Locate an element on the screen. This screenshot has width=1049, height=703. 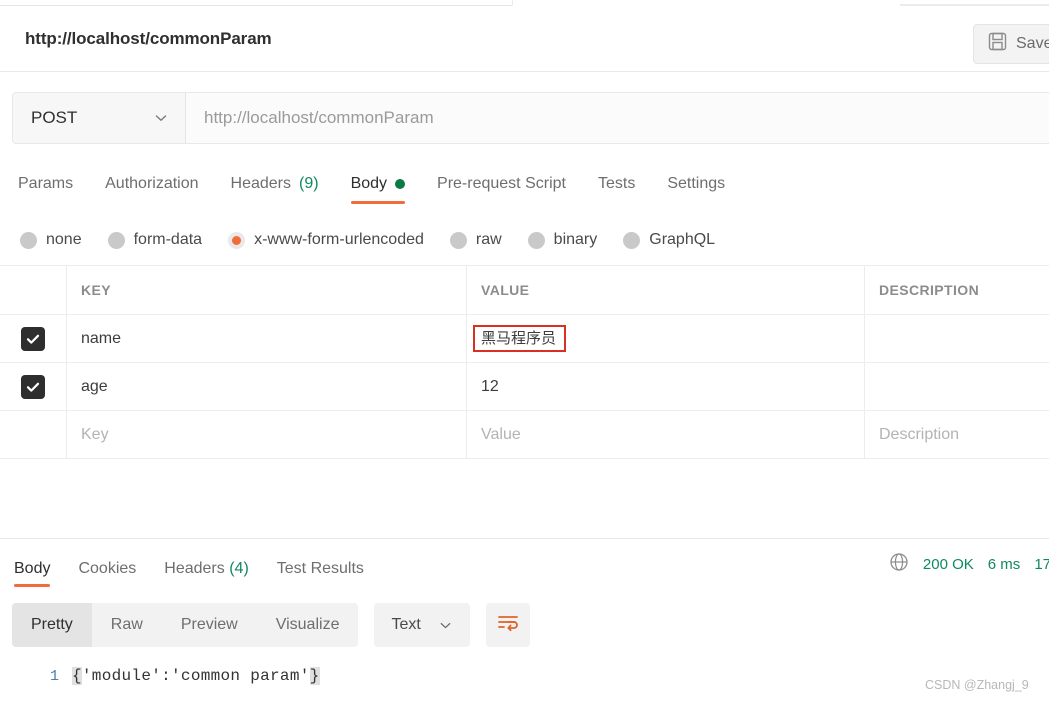
tab-settings-label: Settings is located at coordinates (696, 183).